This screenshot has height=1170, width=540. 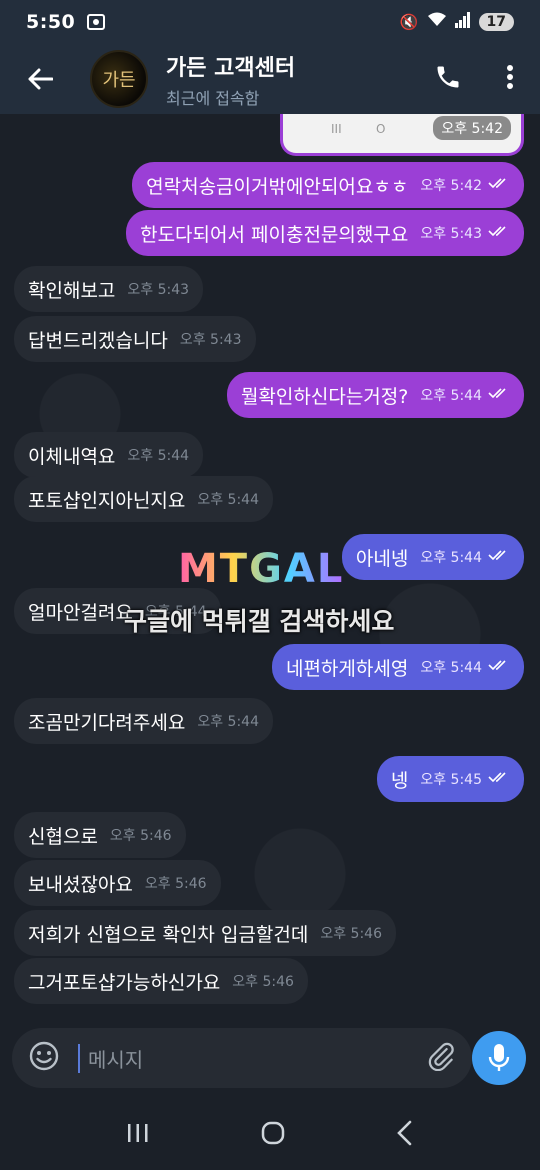 I want to click on watermark-logo: MTGAL, so click(x=261, y=569).